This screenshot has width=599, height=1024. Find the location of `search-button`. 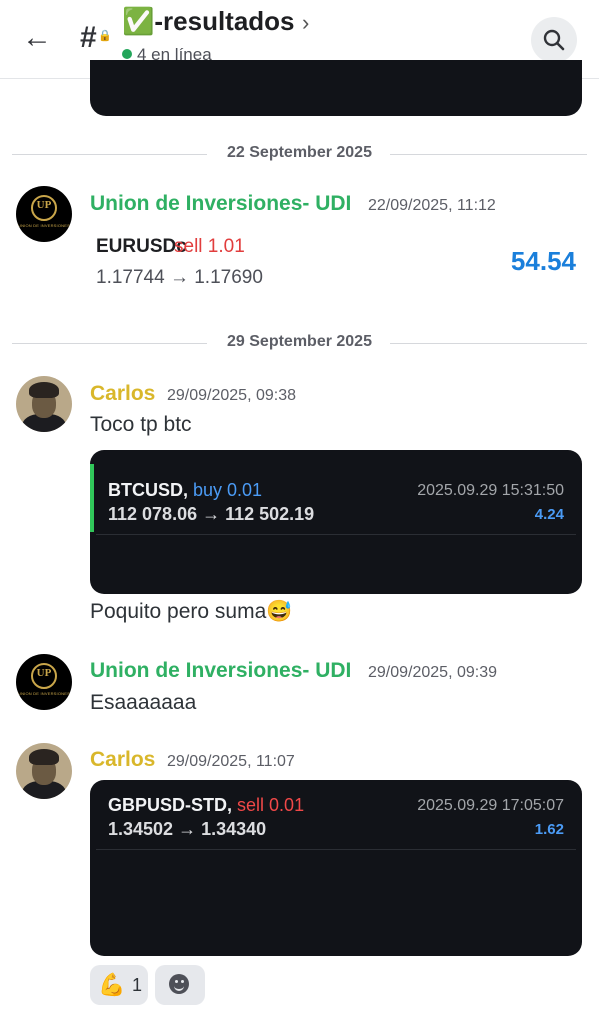

search-button is located at coordinates (554, 40).